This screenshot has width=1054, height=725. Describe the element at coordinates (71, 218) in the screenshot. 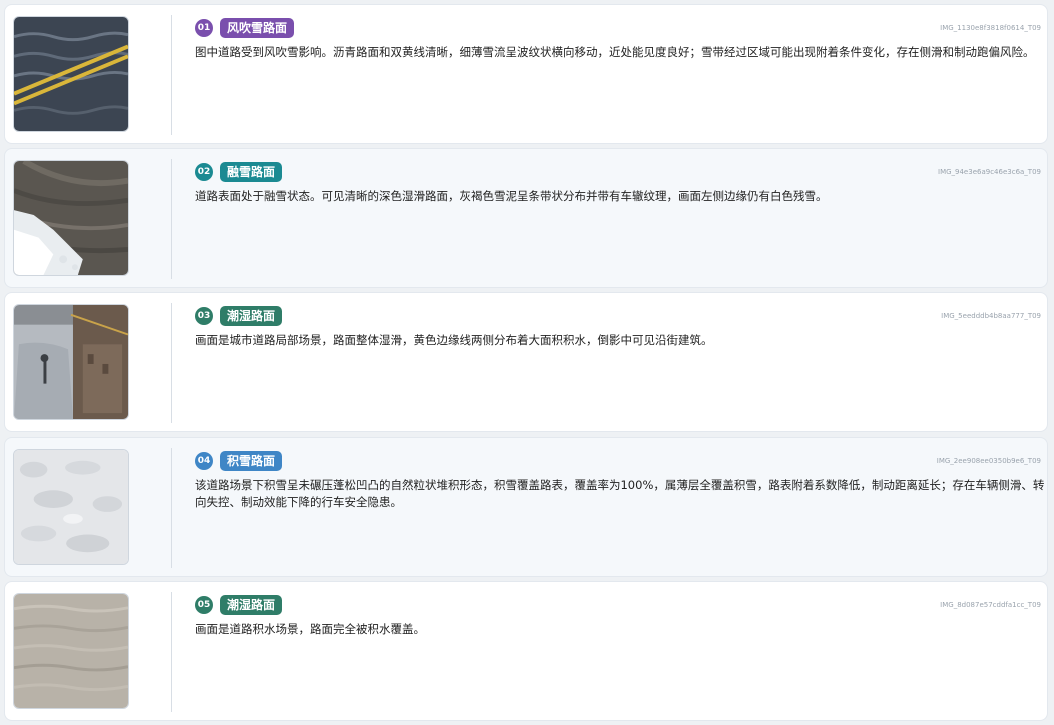

I see `melting-snow-road-photo` at that location.